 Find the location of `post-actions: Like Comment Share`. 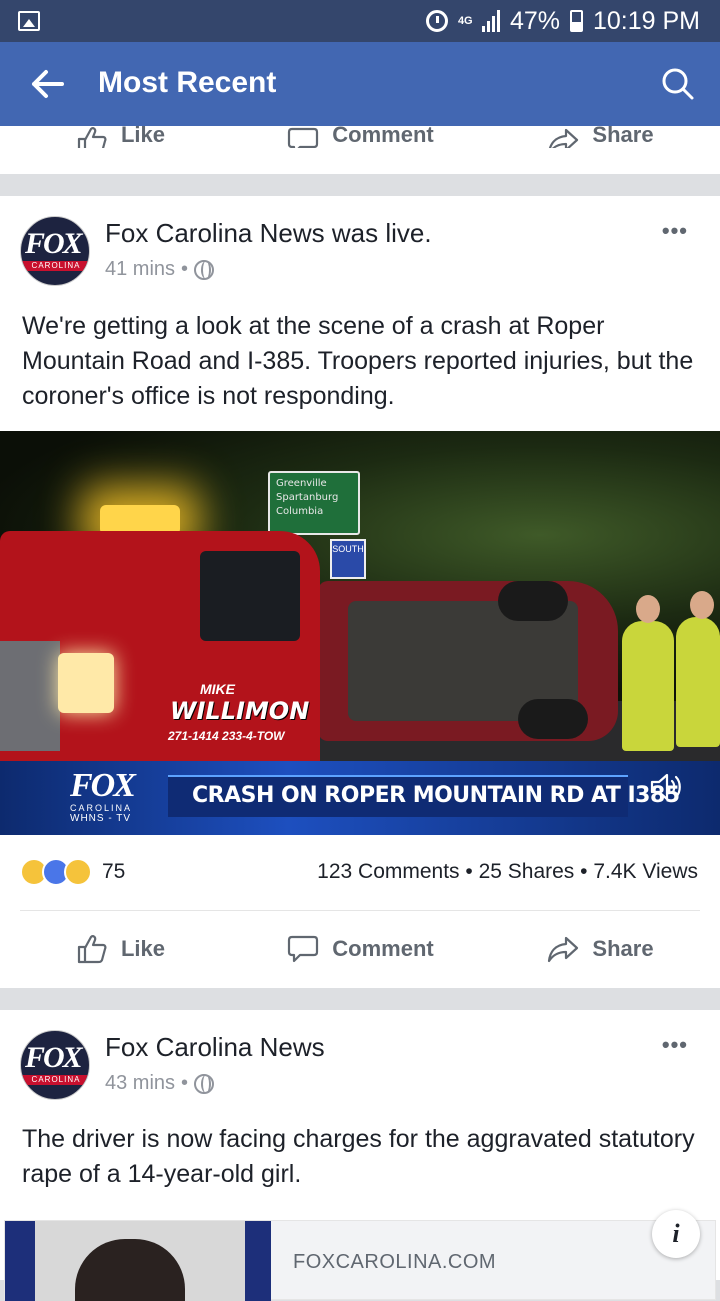

post-actions: Like Comment Share is located at coordinates (360, 949).